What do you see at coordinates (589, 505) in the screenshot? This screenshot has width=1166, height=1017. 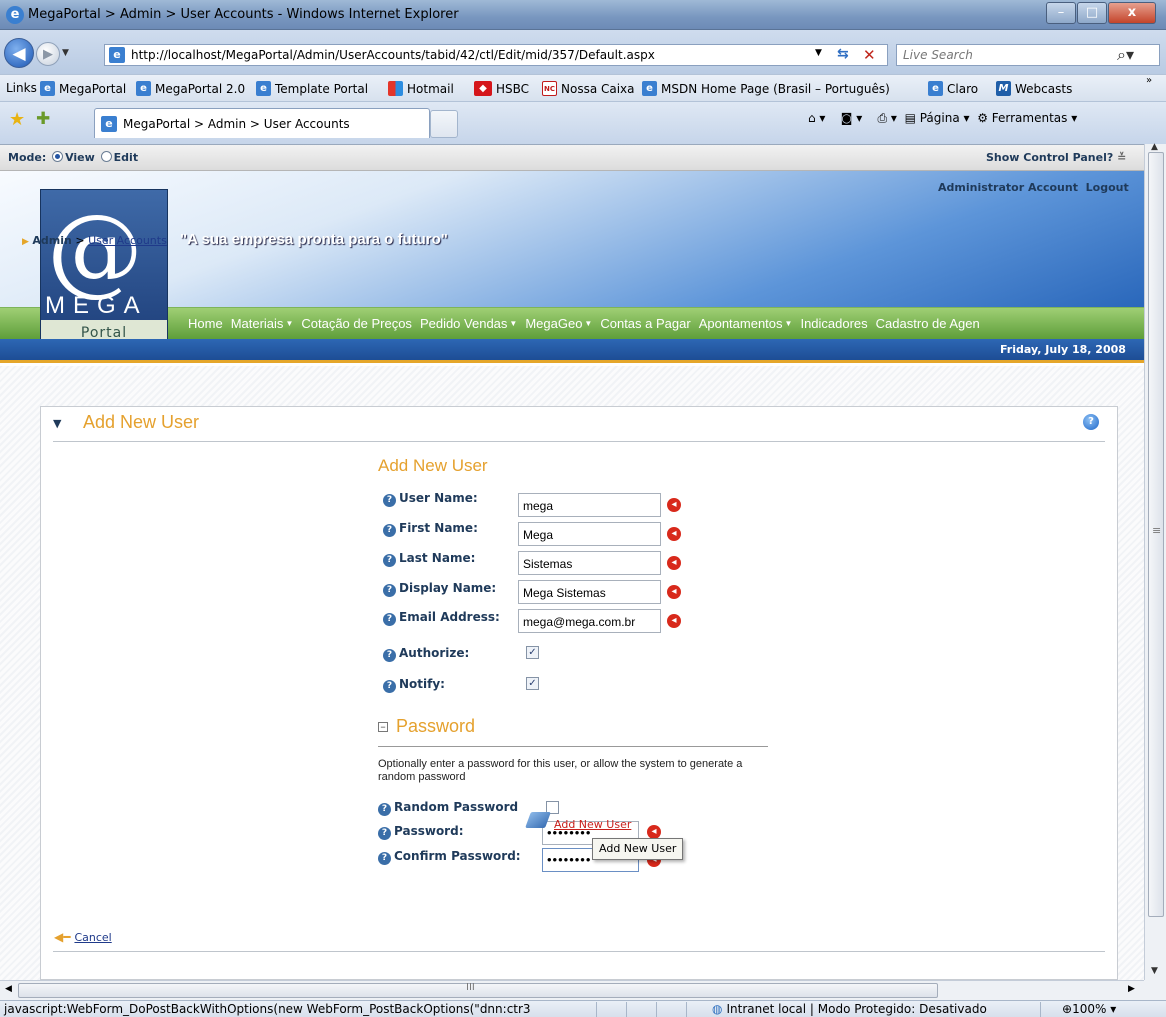 I see `user-name-input: mega` at bounding box center [589, 505].